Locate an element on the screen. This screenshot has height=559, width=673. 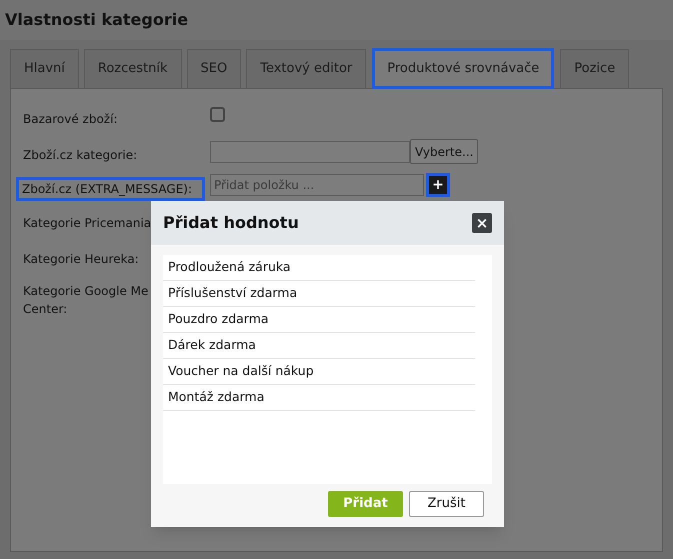
field-label: Kategorie Heureka: is located at coordinates (81, 259).